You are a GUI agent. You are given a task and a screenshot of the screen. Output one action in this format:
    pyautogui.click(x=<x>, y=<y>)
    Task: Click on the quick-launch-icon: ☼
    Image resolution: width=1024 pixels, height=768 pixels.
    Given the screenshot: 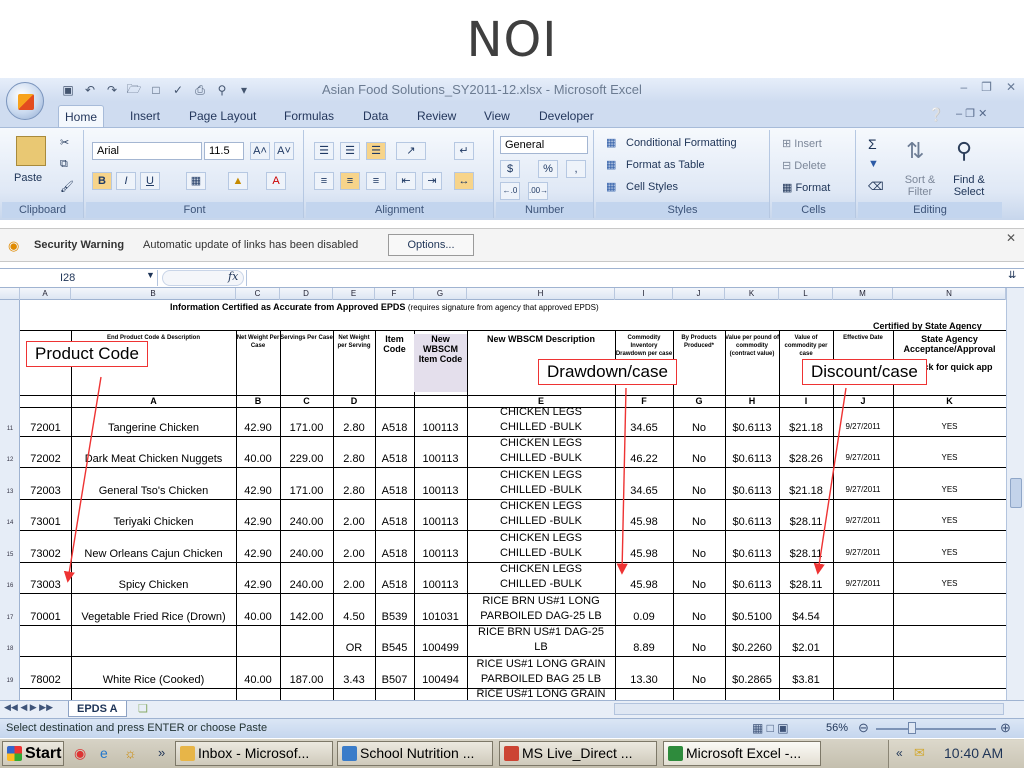 What is the action you would take?
    pyautogui.click(x=130, y=753)
    